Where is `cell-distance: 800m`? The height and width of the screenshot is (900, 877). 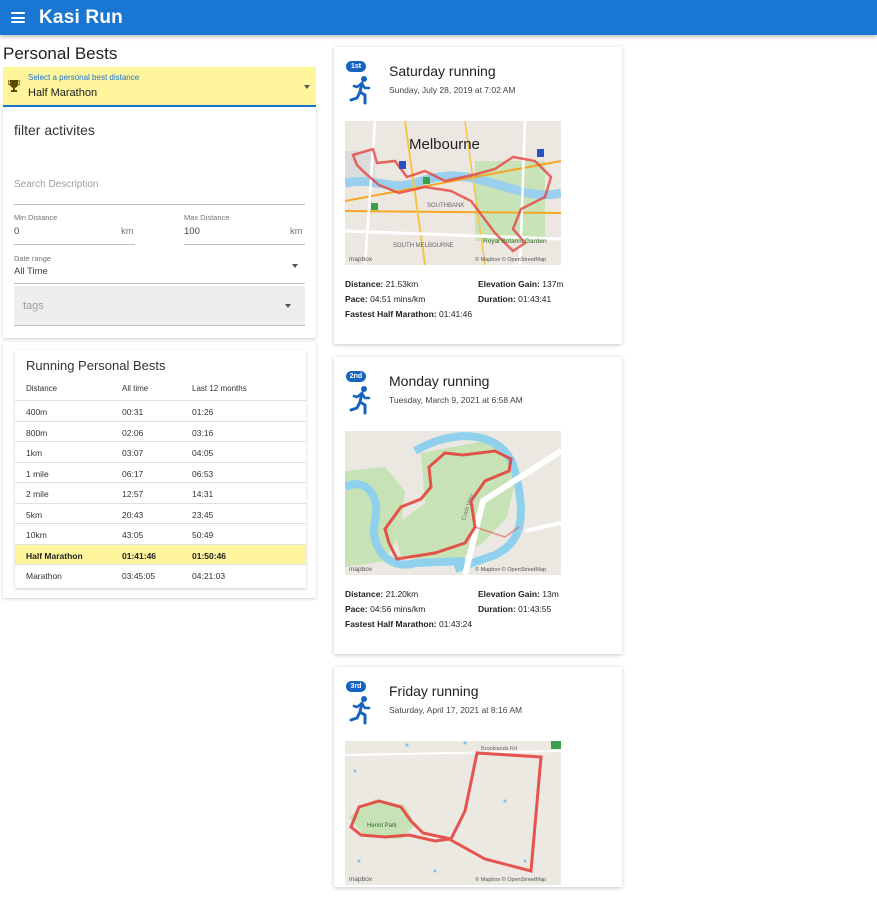 cell-distance: 800m is located at coordinates (37, 432).